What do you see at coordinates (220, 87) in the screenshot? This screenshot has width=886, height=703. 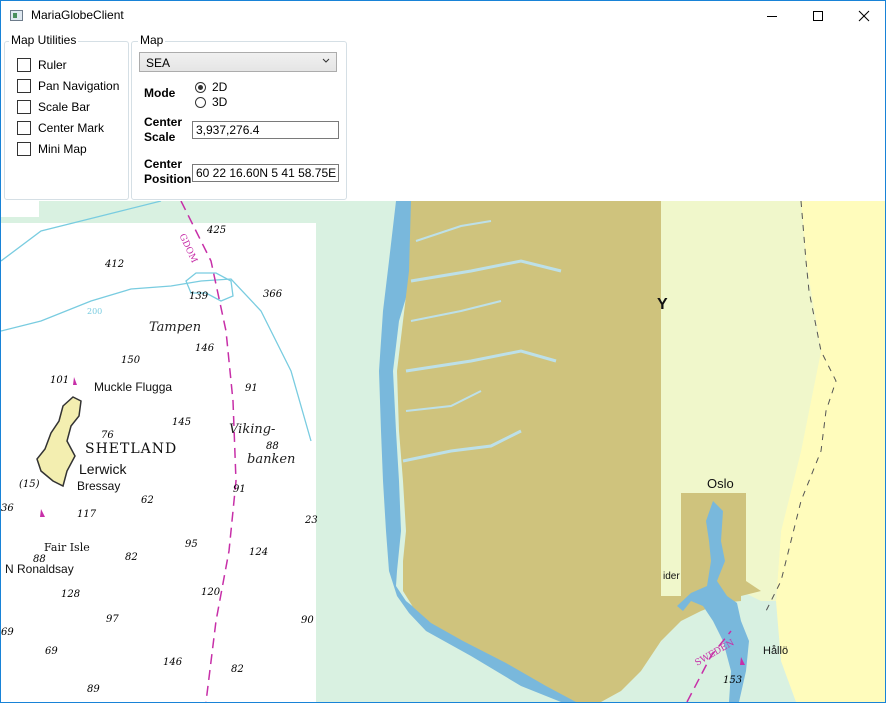 I see `radio-label: 2D` at bounding box center [220, 87].